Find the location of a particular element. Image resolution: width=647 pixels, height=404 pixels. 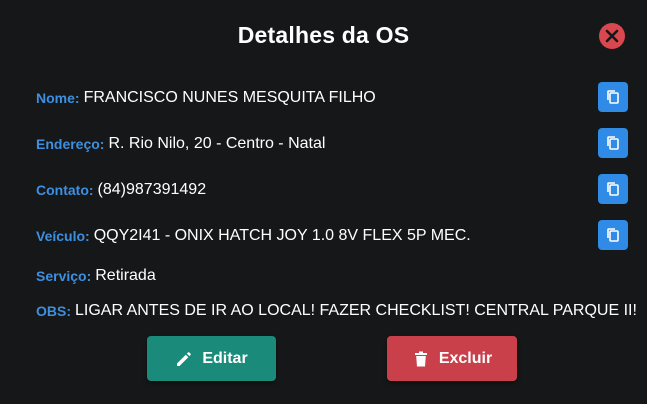

field-endereco-label: Endereço: is located at coordinates (70, 144).